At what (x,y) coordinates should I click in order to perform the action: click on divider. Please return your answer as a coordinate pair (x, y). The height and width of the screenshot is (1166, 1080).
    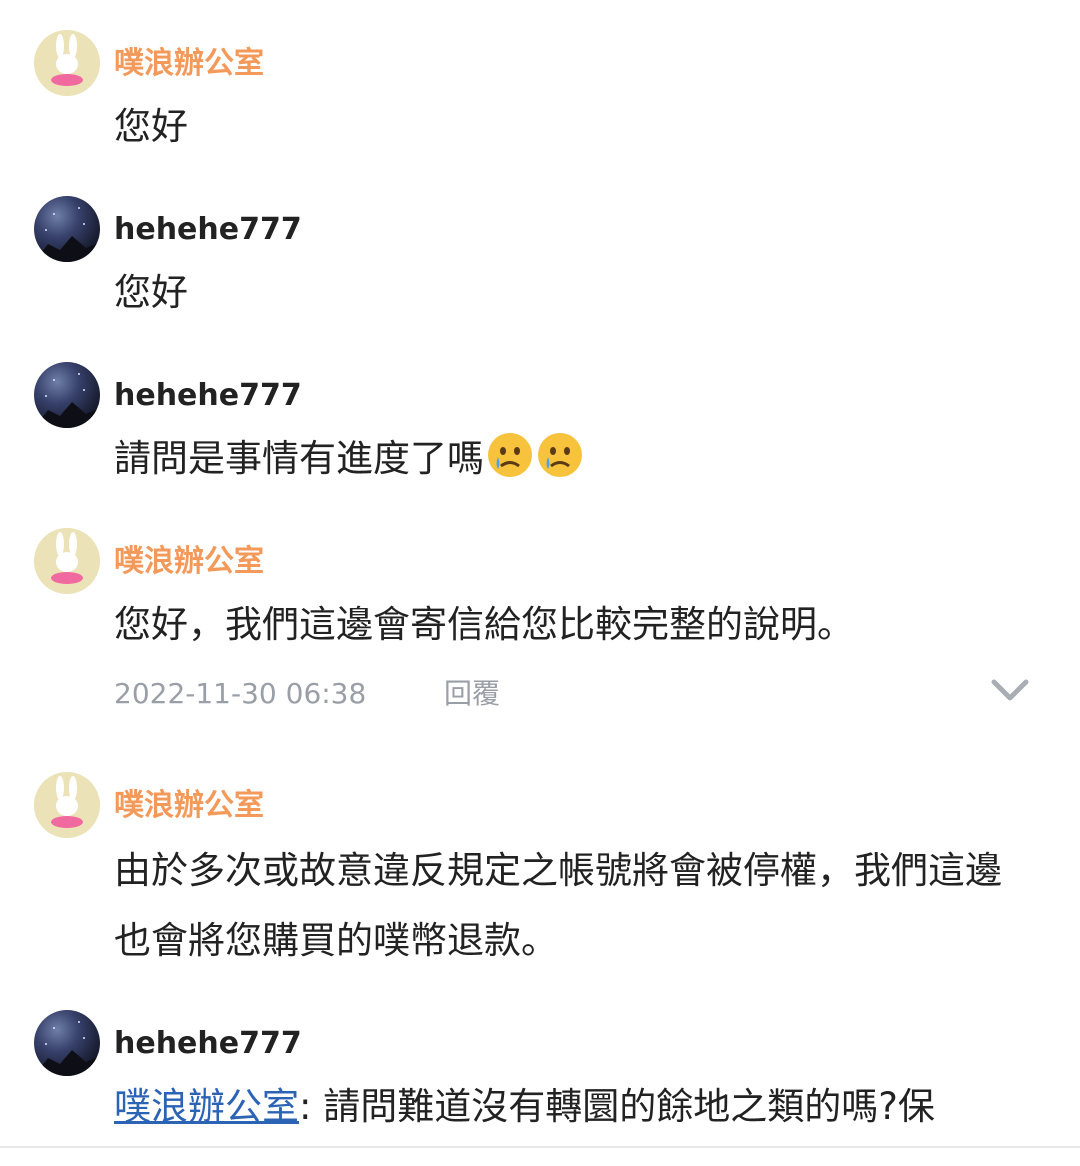
    Looking at the image, I should click on (540, 1147).